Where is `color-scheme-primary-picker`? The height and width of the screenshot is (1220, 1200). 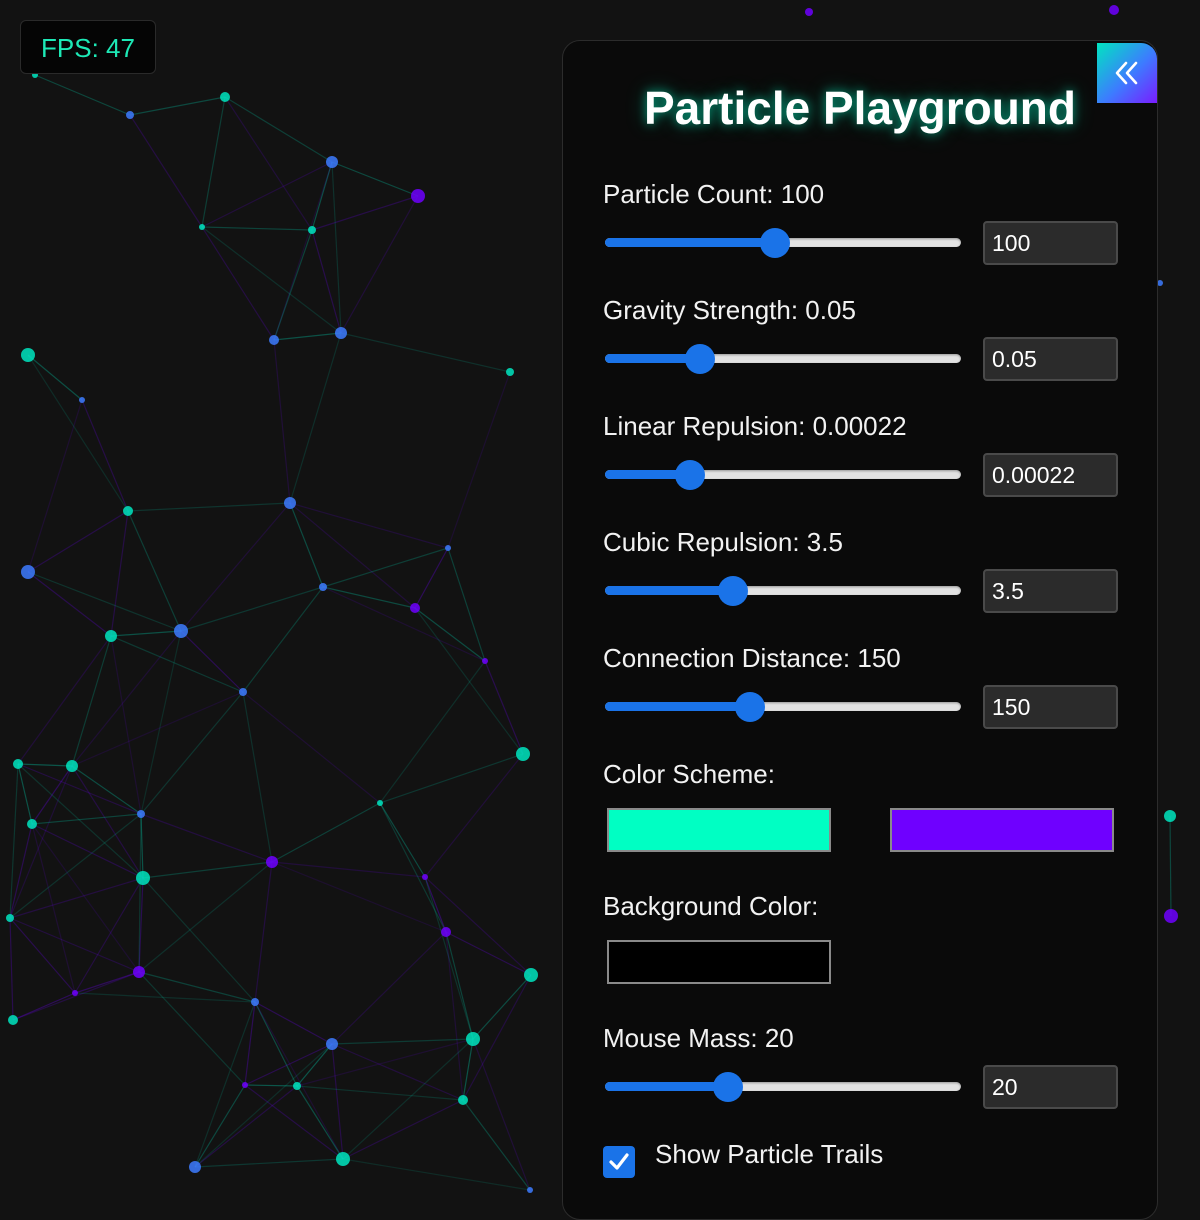
color-scheme-primary-picker is located at coordinates (719, 830).